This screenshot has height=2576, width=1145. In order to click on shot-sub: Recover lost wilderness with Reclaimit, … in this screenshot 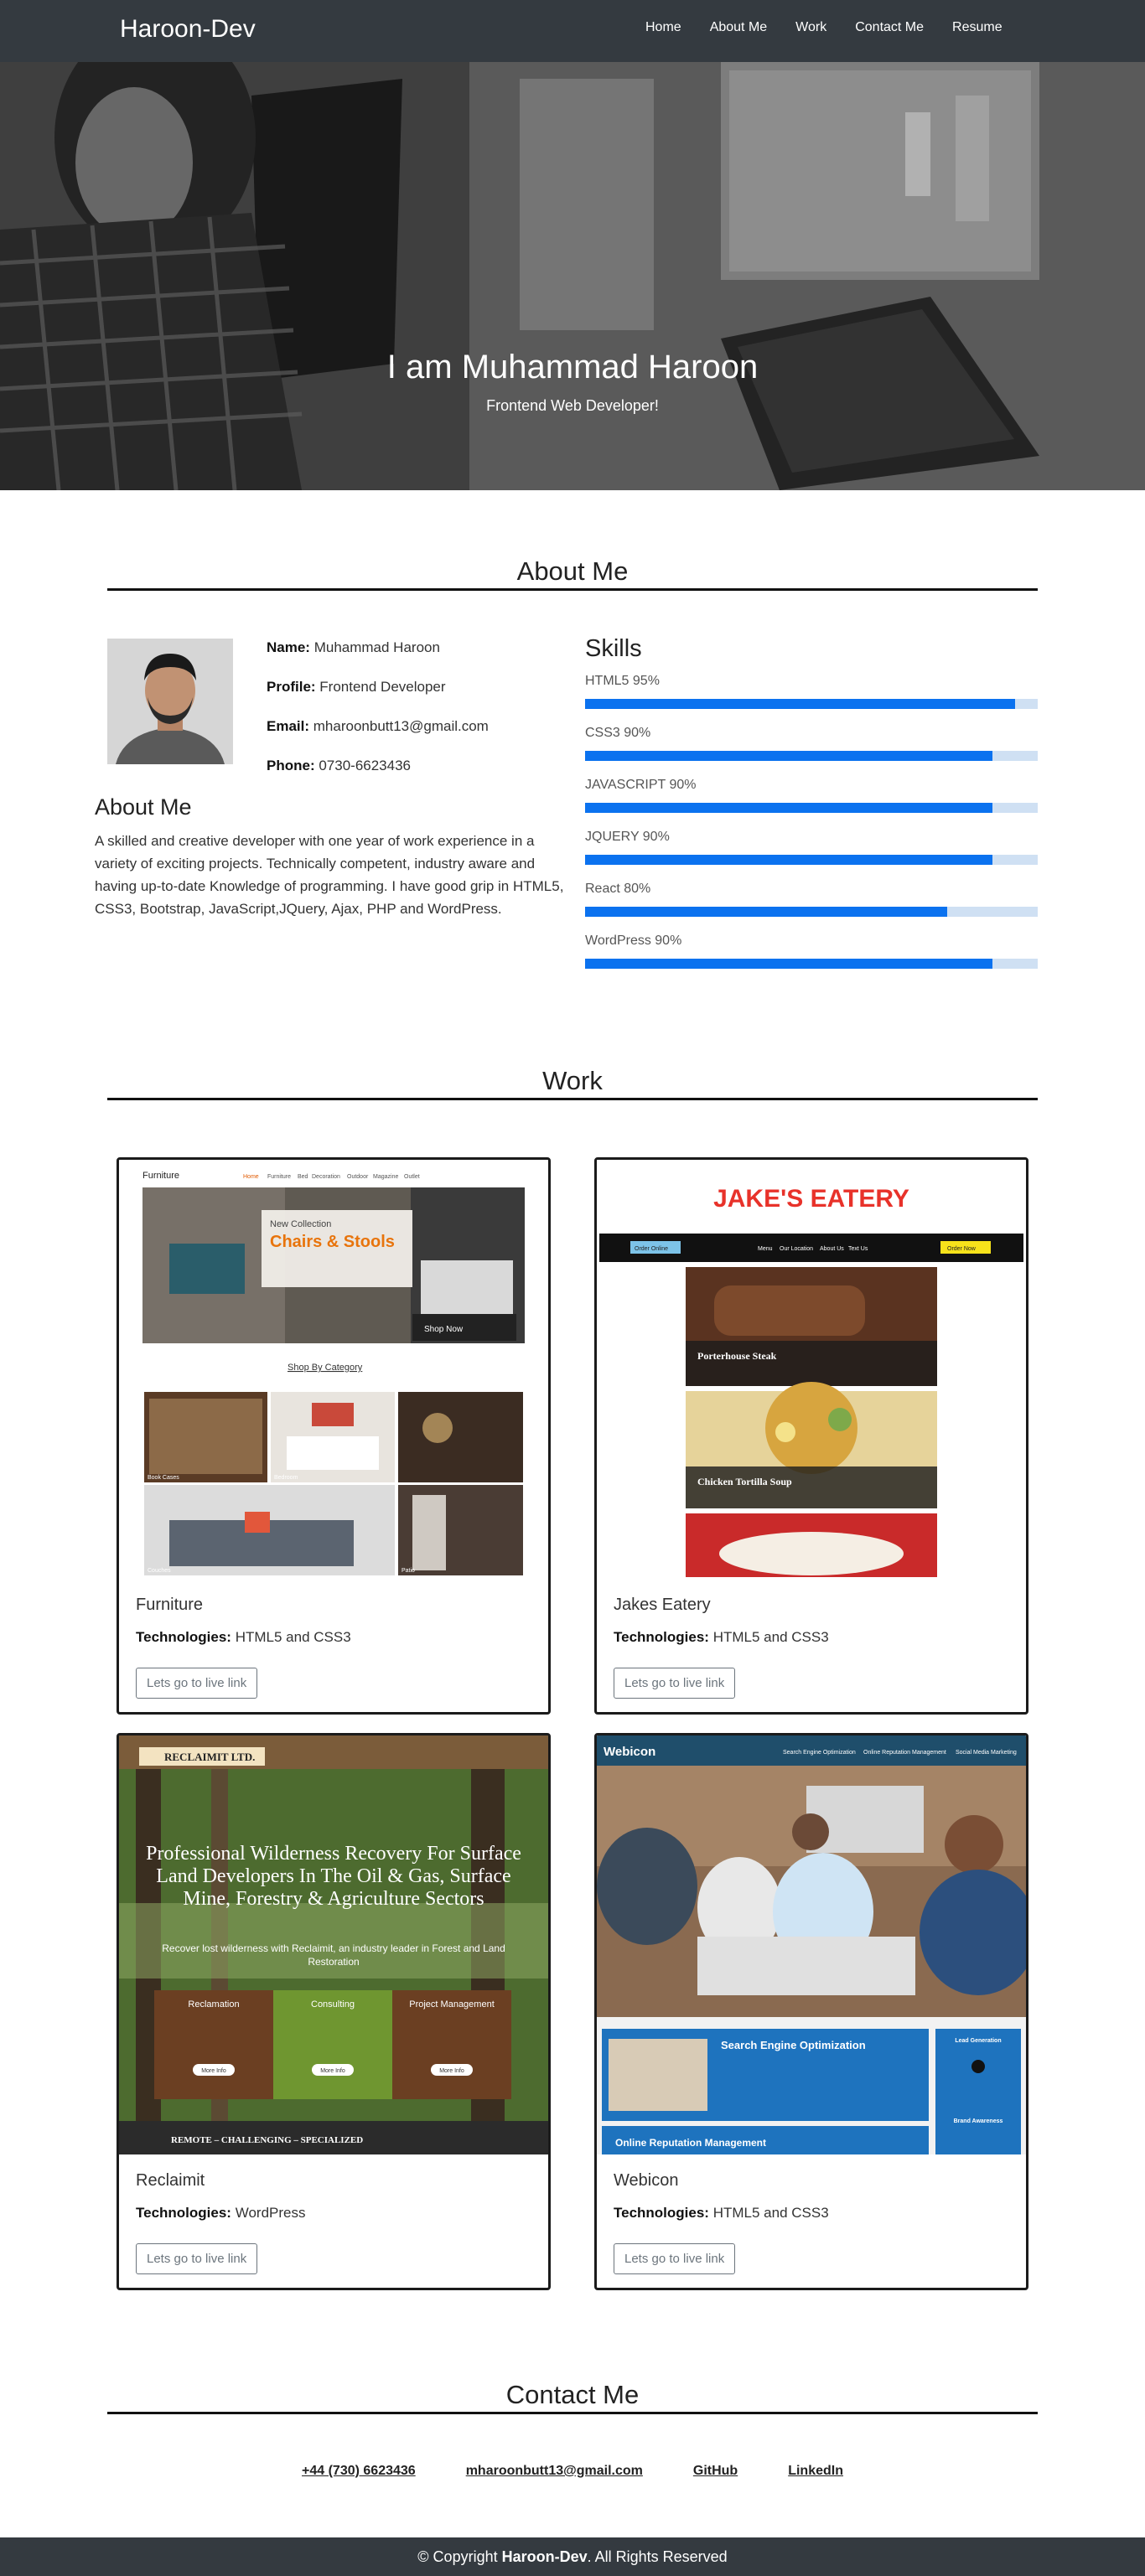, I will do `click(333, 1955)`.